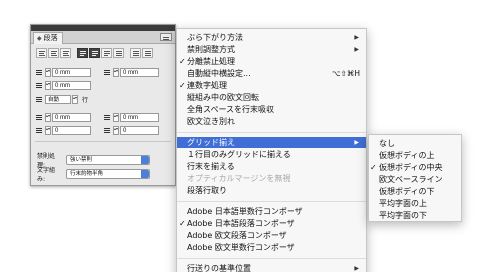 This screenshot has height=272, width=500. I want to click on mojikumi-row: 文字組み: 行末約物半角, so click(93, 174).